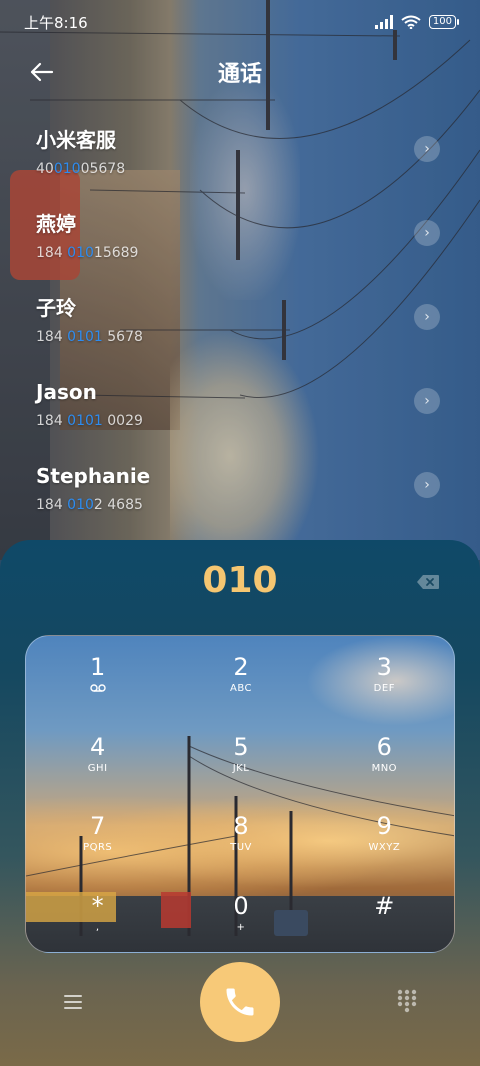 Image resolution: width=480 pixels, height=1066 pixels. I want to click on contact-item: 子玲 184 0101 5678 ›, so click(240, 336).